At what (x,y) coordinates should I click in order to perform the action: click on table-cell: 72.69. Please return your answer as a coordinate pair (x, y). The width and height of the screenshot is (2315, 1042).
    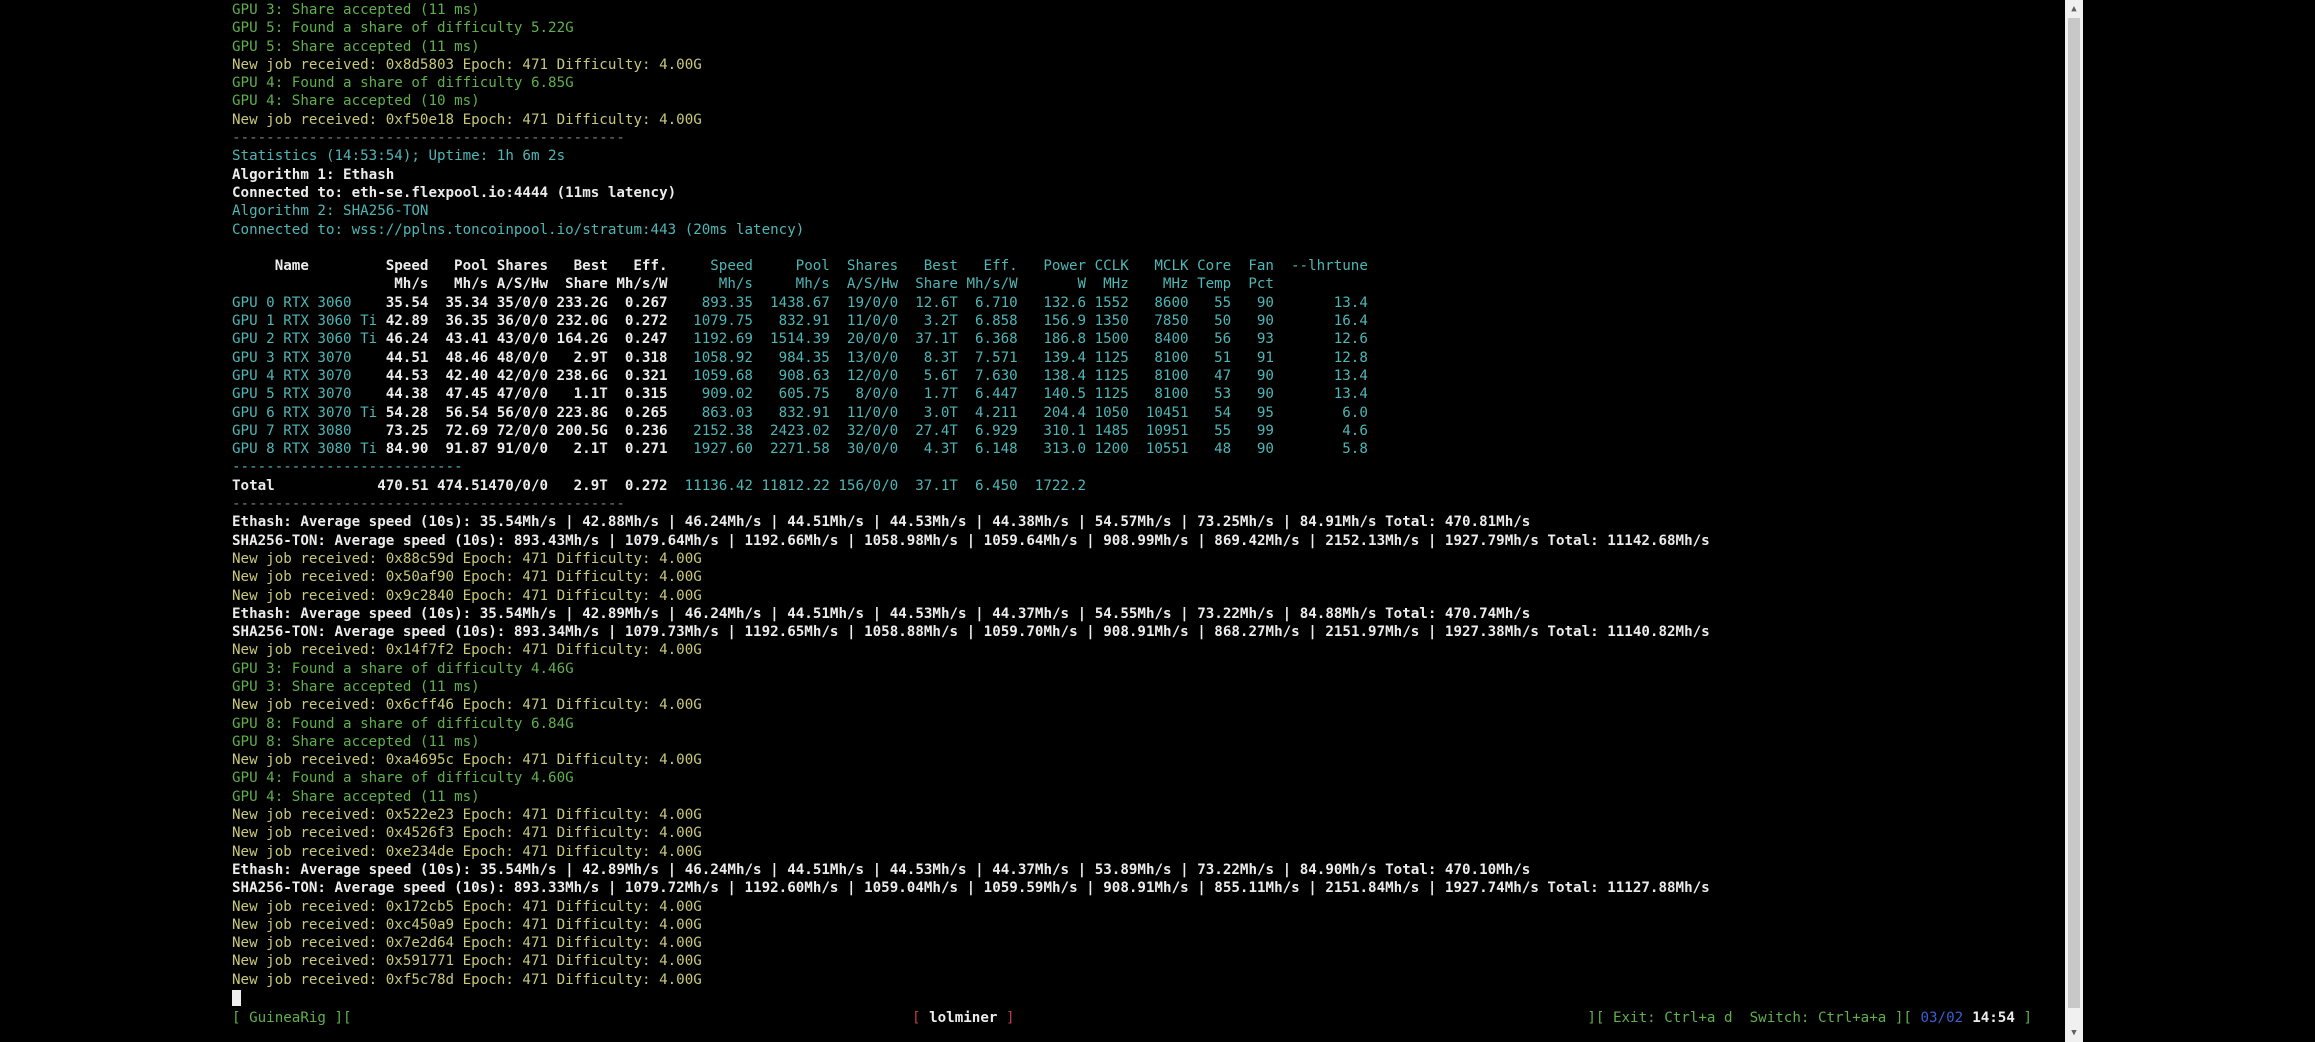
    Looking at the image, I should click on (467, 430).